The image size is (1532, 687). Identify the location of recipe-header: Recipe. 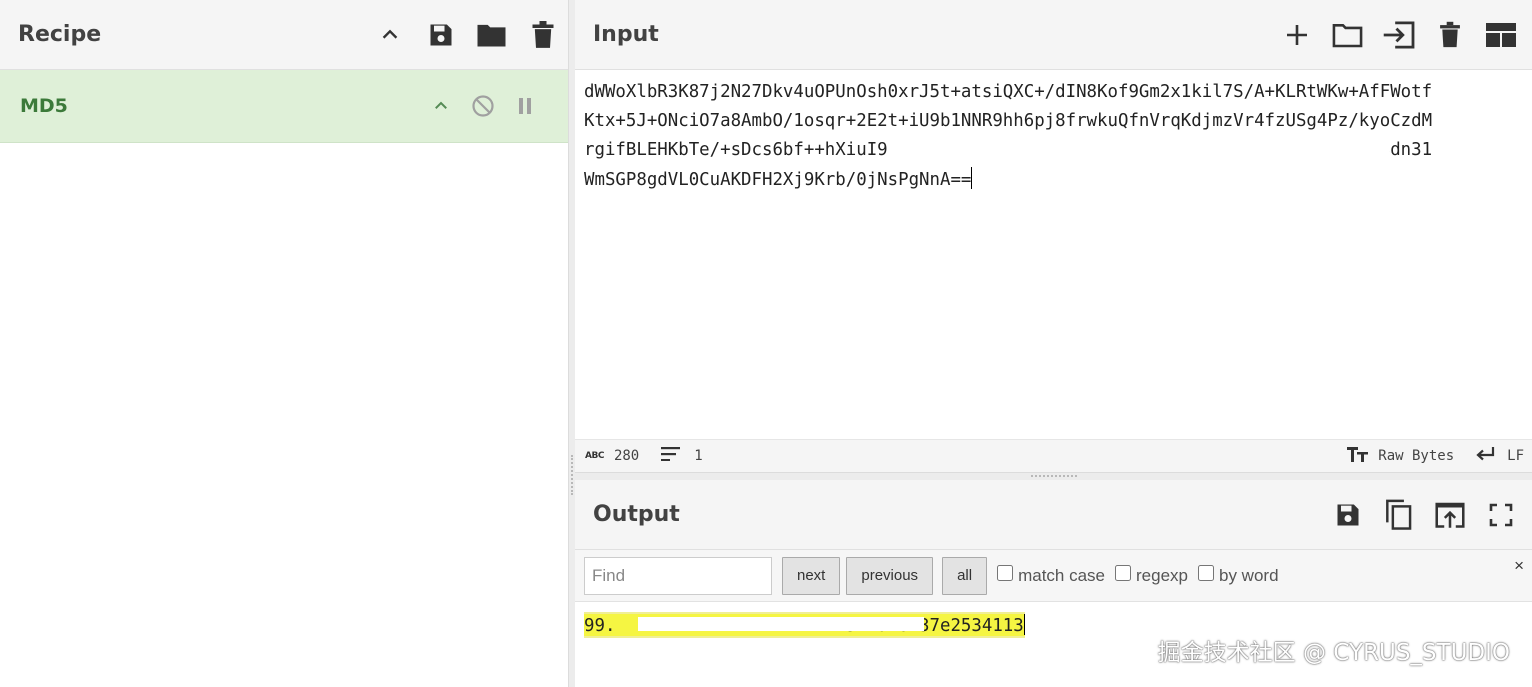
(284, 35).